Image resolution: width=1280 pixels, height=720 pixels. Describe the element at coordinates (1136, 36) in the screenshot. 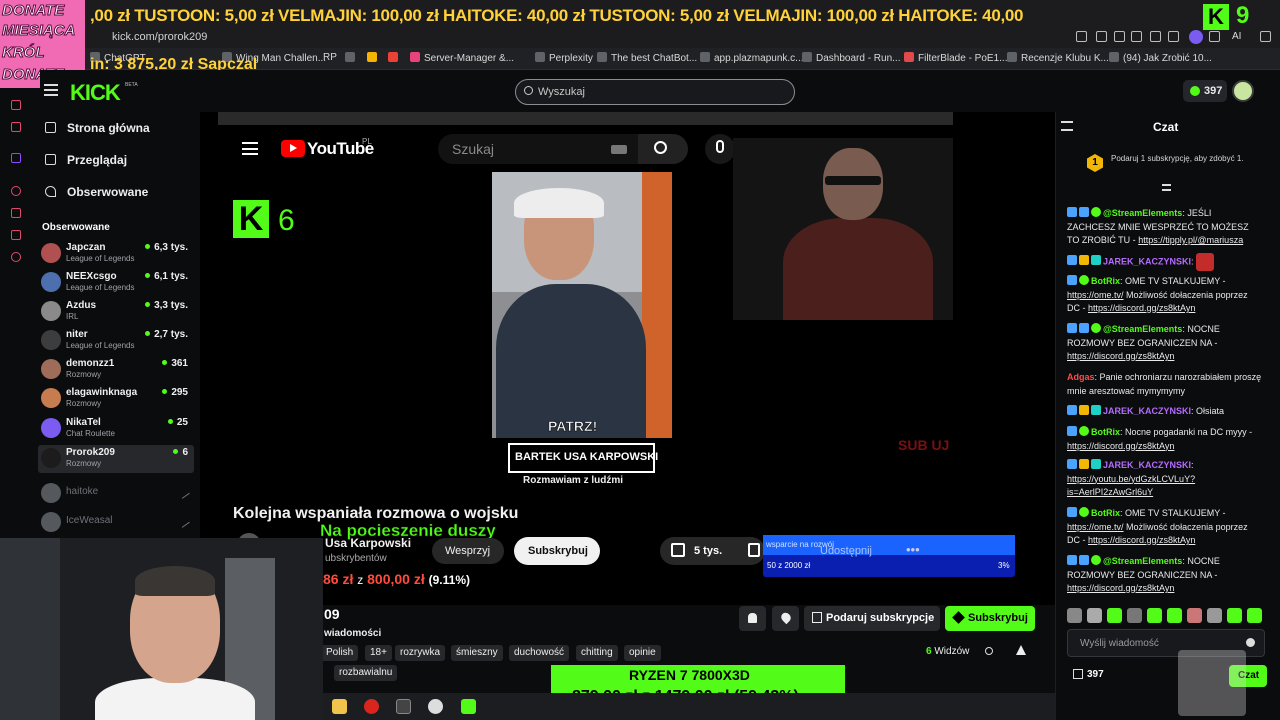

I see `play-icon` at that location.